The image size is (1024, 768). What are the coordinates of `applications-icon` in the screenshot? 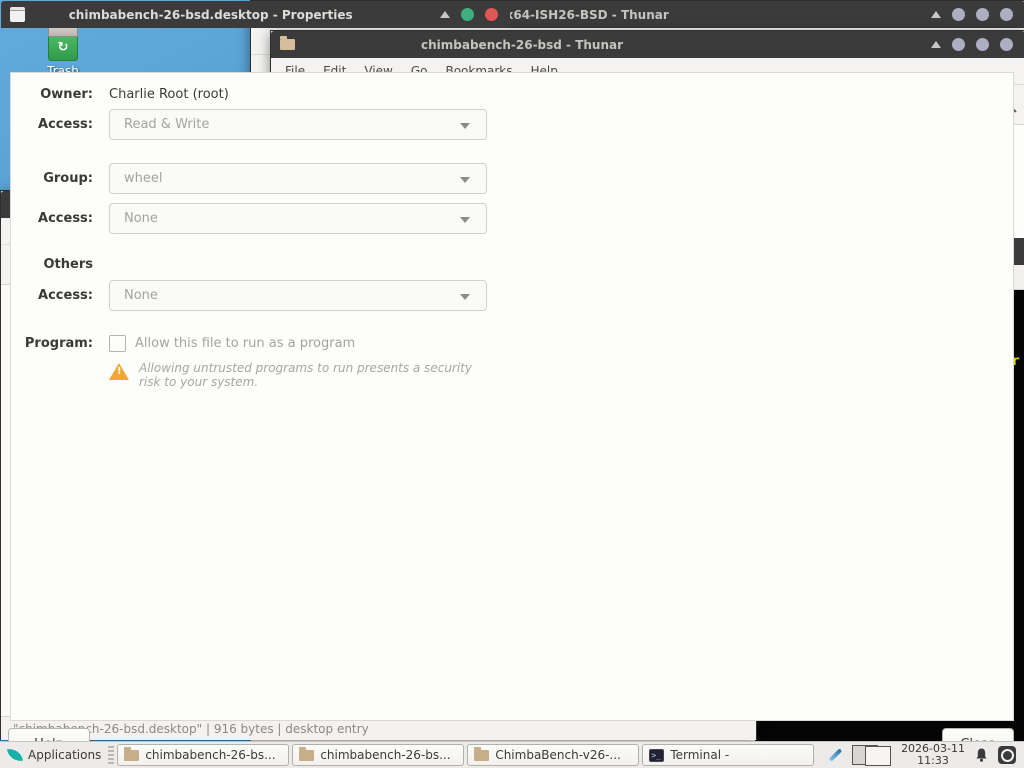 It's located at (15, 755).